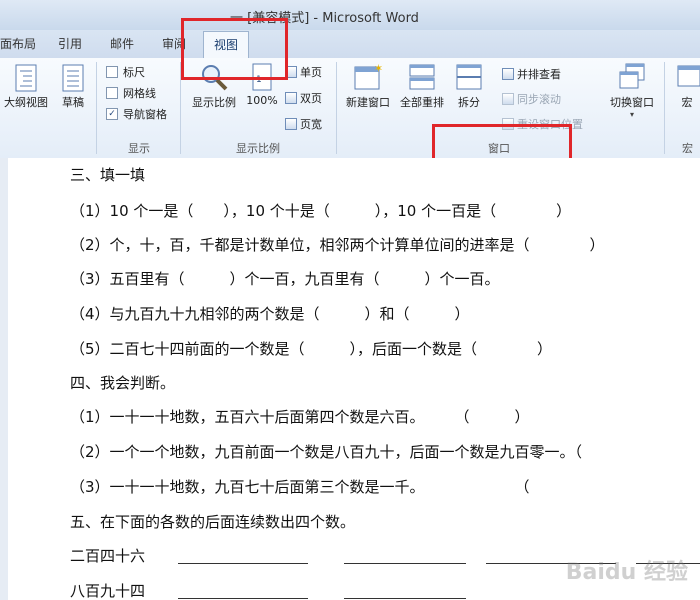 The width and height of the screenshot is (700, 600). I want to click on side-by-side-icon, so click(508, 74).